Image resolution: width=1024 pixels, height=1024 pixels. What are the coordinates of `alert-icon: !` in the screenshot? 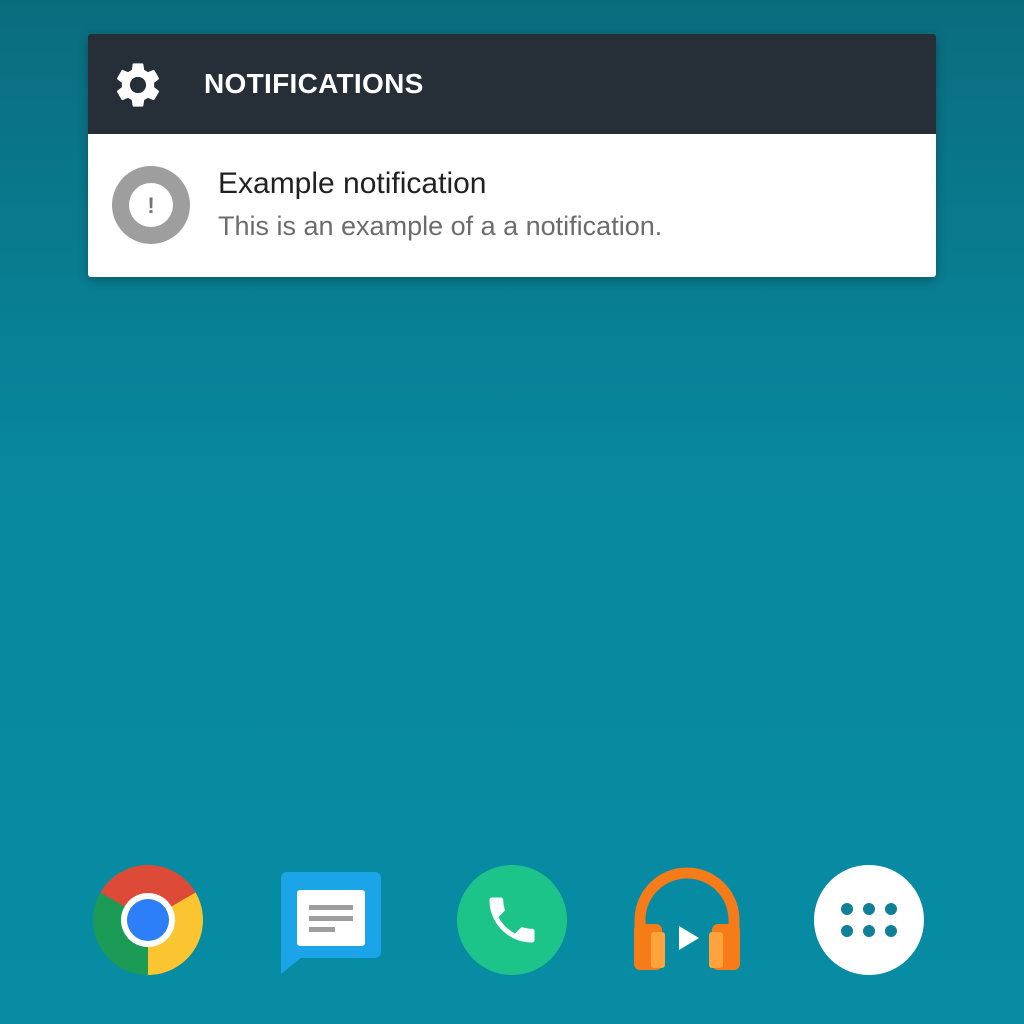 It's located at (151, 205).